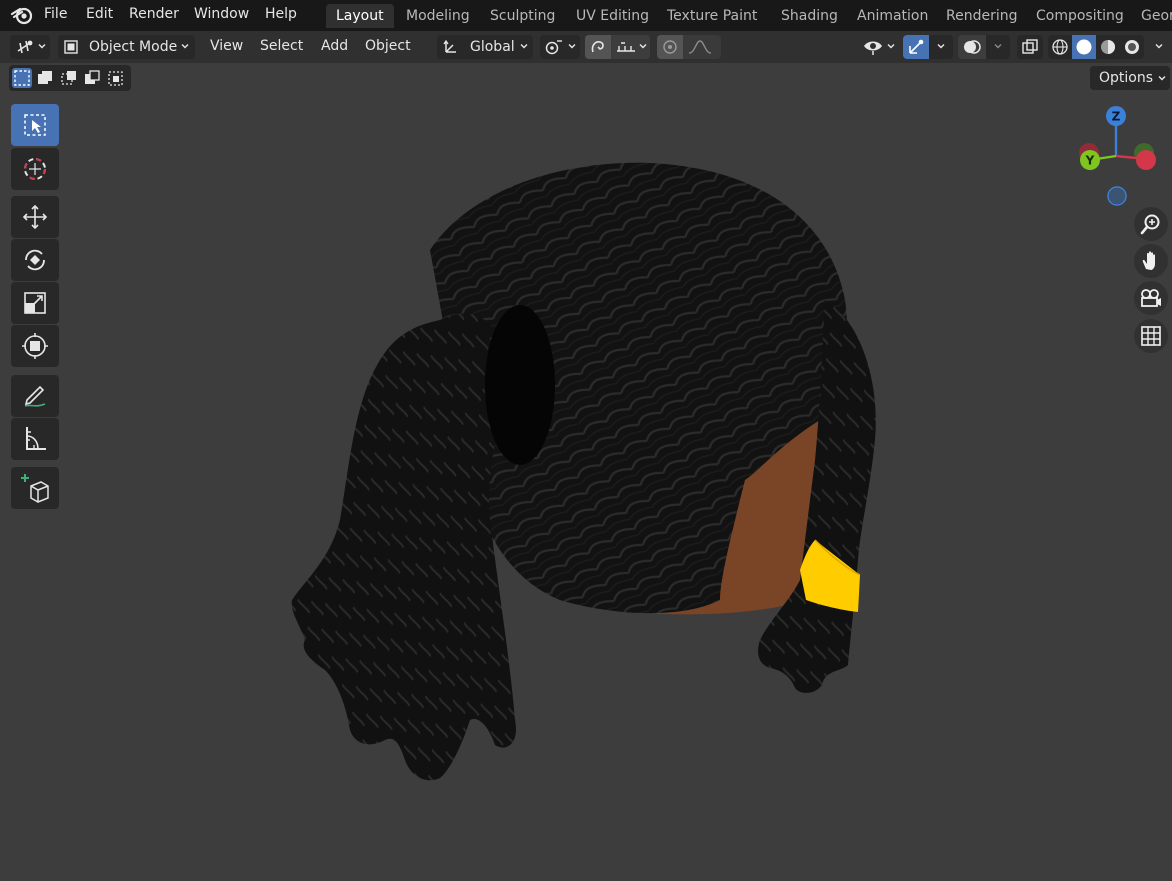 The height and width of the screenshot is (881, 1172). Describe the element at coordinates (281, 46) in the screenshot. I see `header-menu-select: Select` at that location.